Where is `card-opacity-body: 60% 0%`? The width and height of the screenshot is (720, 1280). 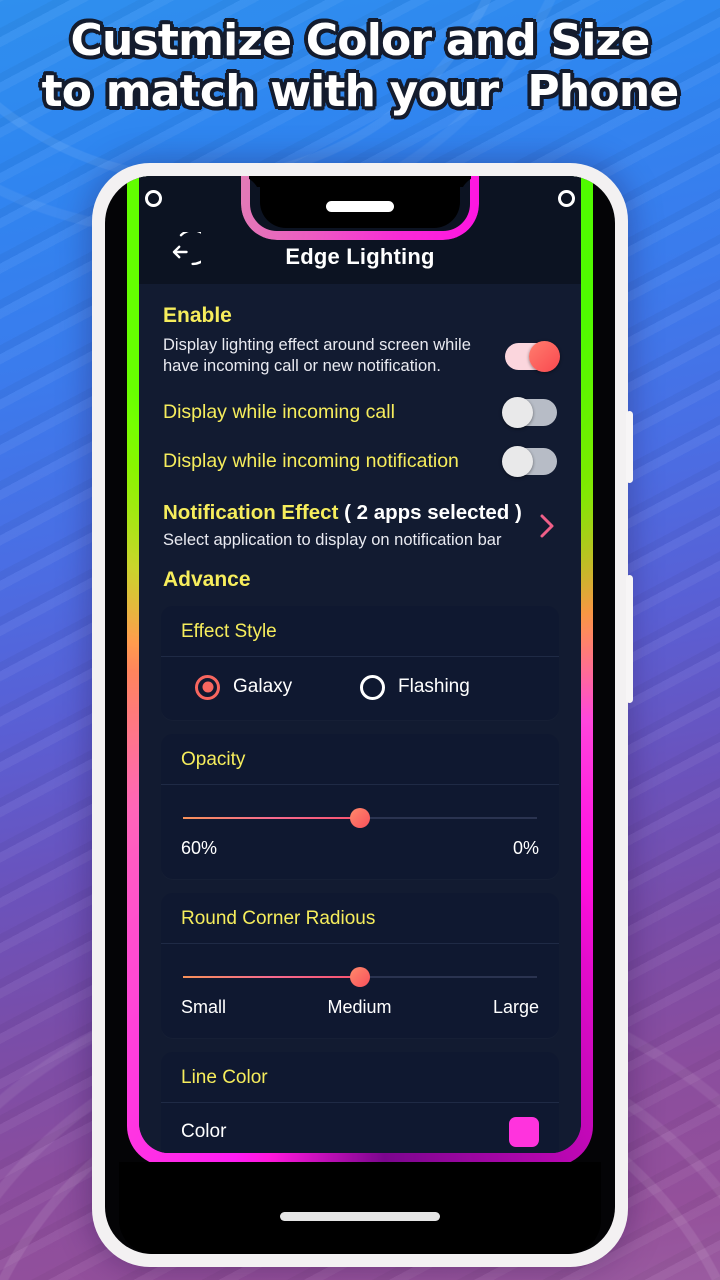
card-opacity-body: 60% 0% is located at coordinates (360, 832).